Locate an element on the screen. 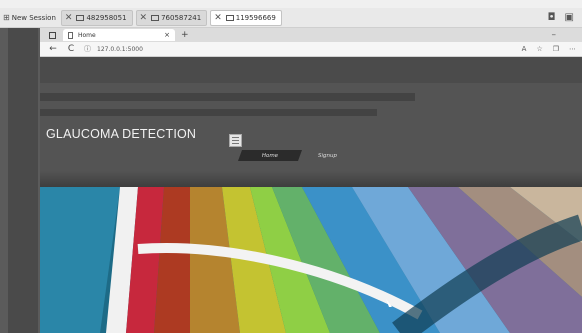 The height and width of the screenshot is (333, 582). close-tab-icon: × is located at coordinates (167, 35).